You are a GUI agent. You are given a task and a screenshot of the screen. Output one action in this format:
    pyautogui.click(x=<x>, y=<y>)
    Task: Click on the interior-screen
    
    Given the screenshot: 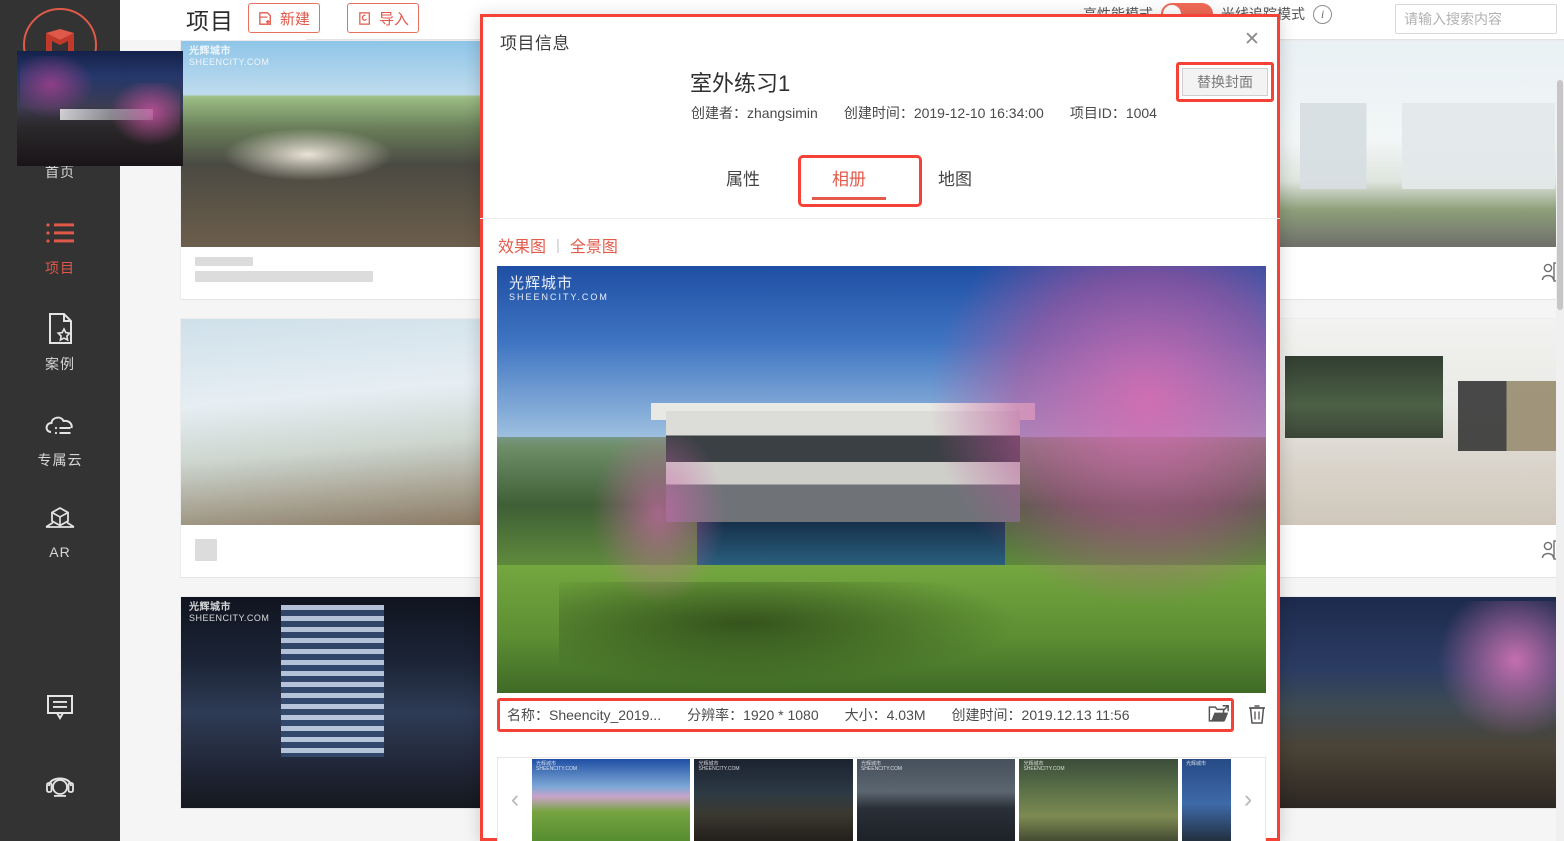 What is the action you would take?
    pyautogui.click(x=1510, y=415)
    